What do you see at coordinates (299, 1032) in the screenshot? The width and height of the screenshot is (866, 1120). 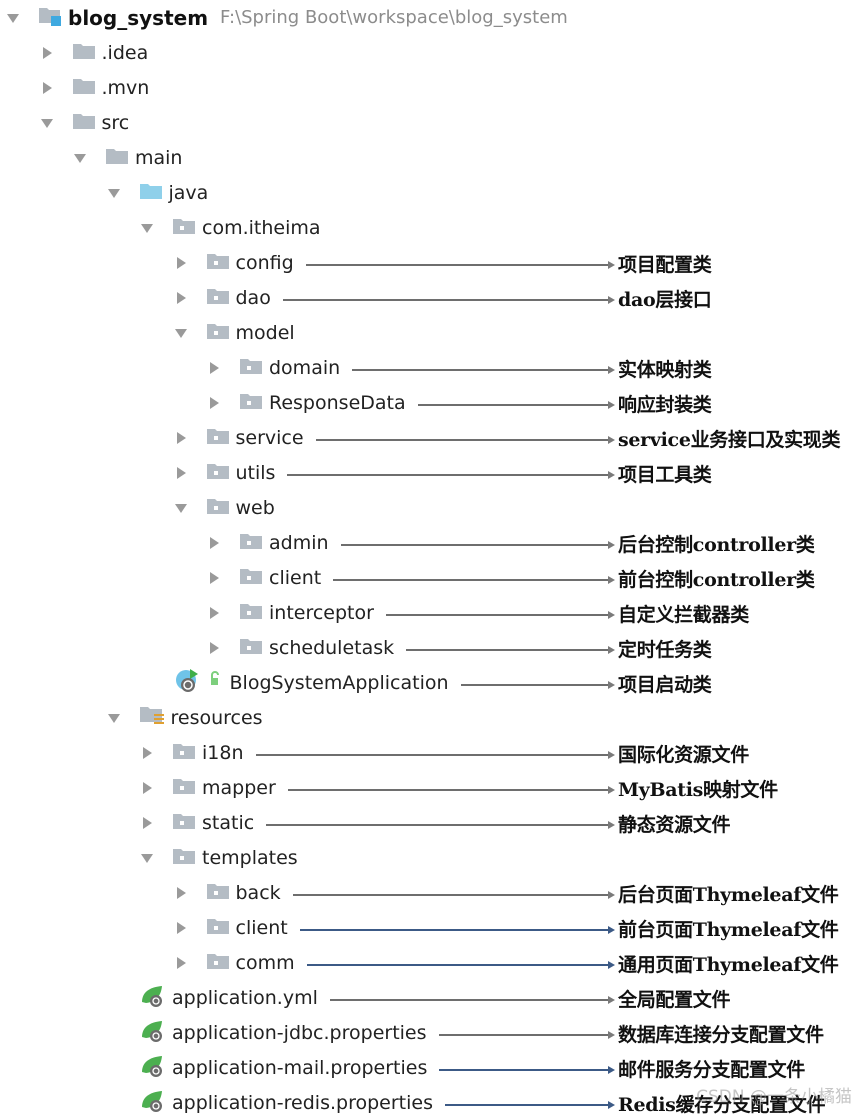 I see `tree-node-label: application-jdbc.properties` at bounding box center [299, 1032].